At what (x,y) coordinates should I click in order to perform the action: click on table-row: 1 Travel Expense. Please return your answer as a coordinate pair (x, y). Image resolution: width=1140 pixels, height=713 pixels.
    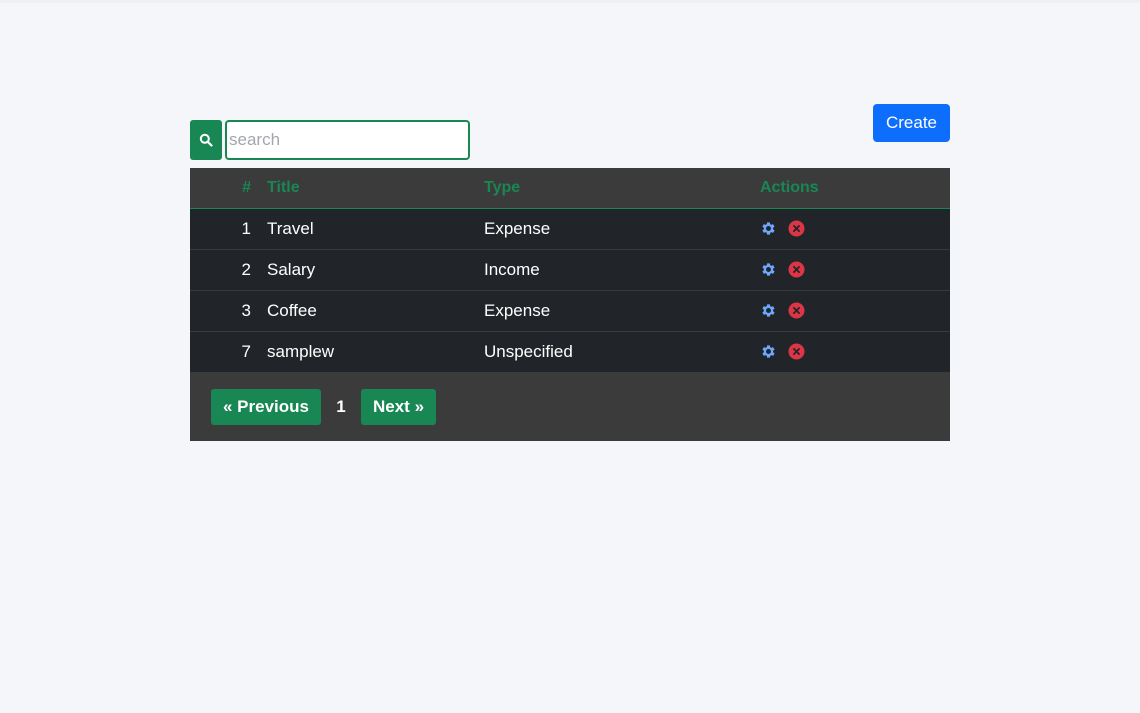
    Looking at the image, I should click on (570, 228).